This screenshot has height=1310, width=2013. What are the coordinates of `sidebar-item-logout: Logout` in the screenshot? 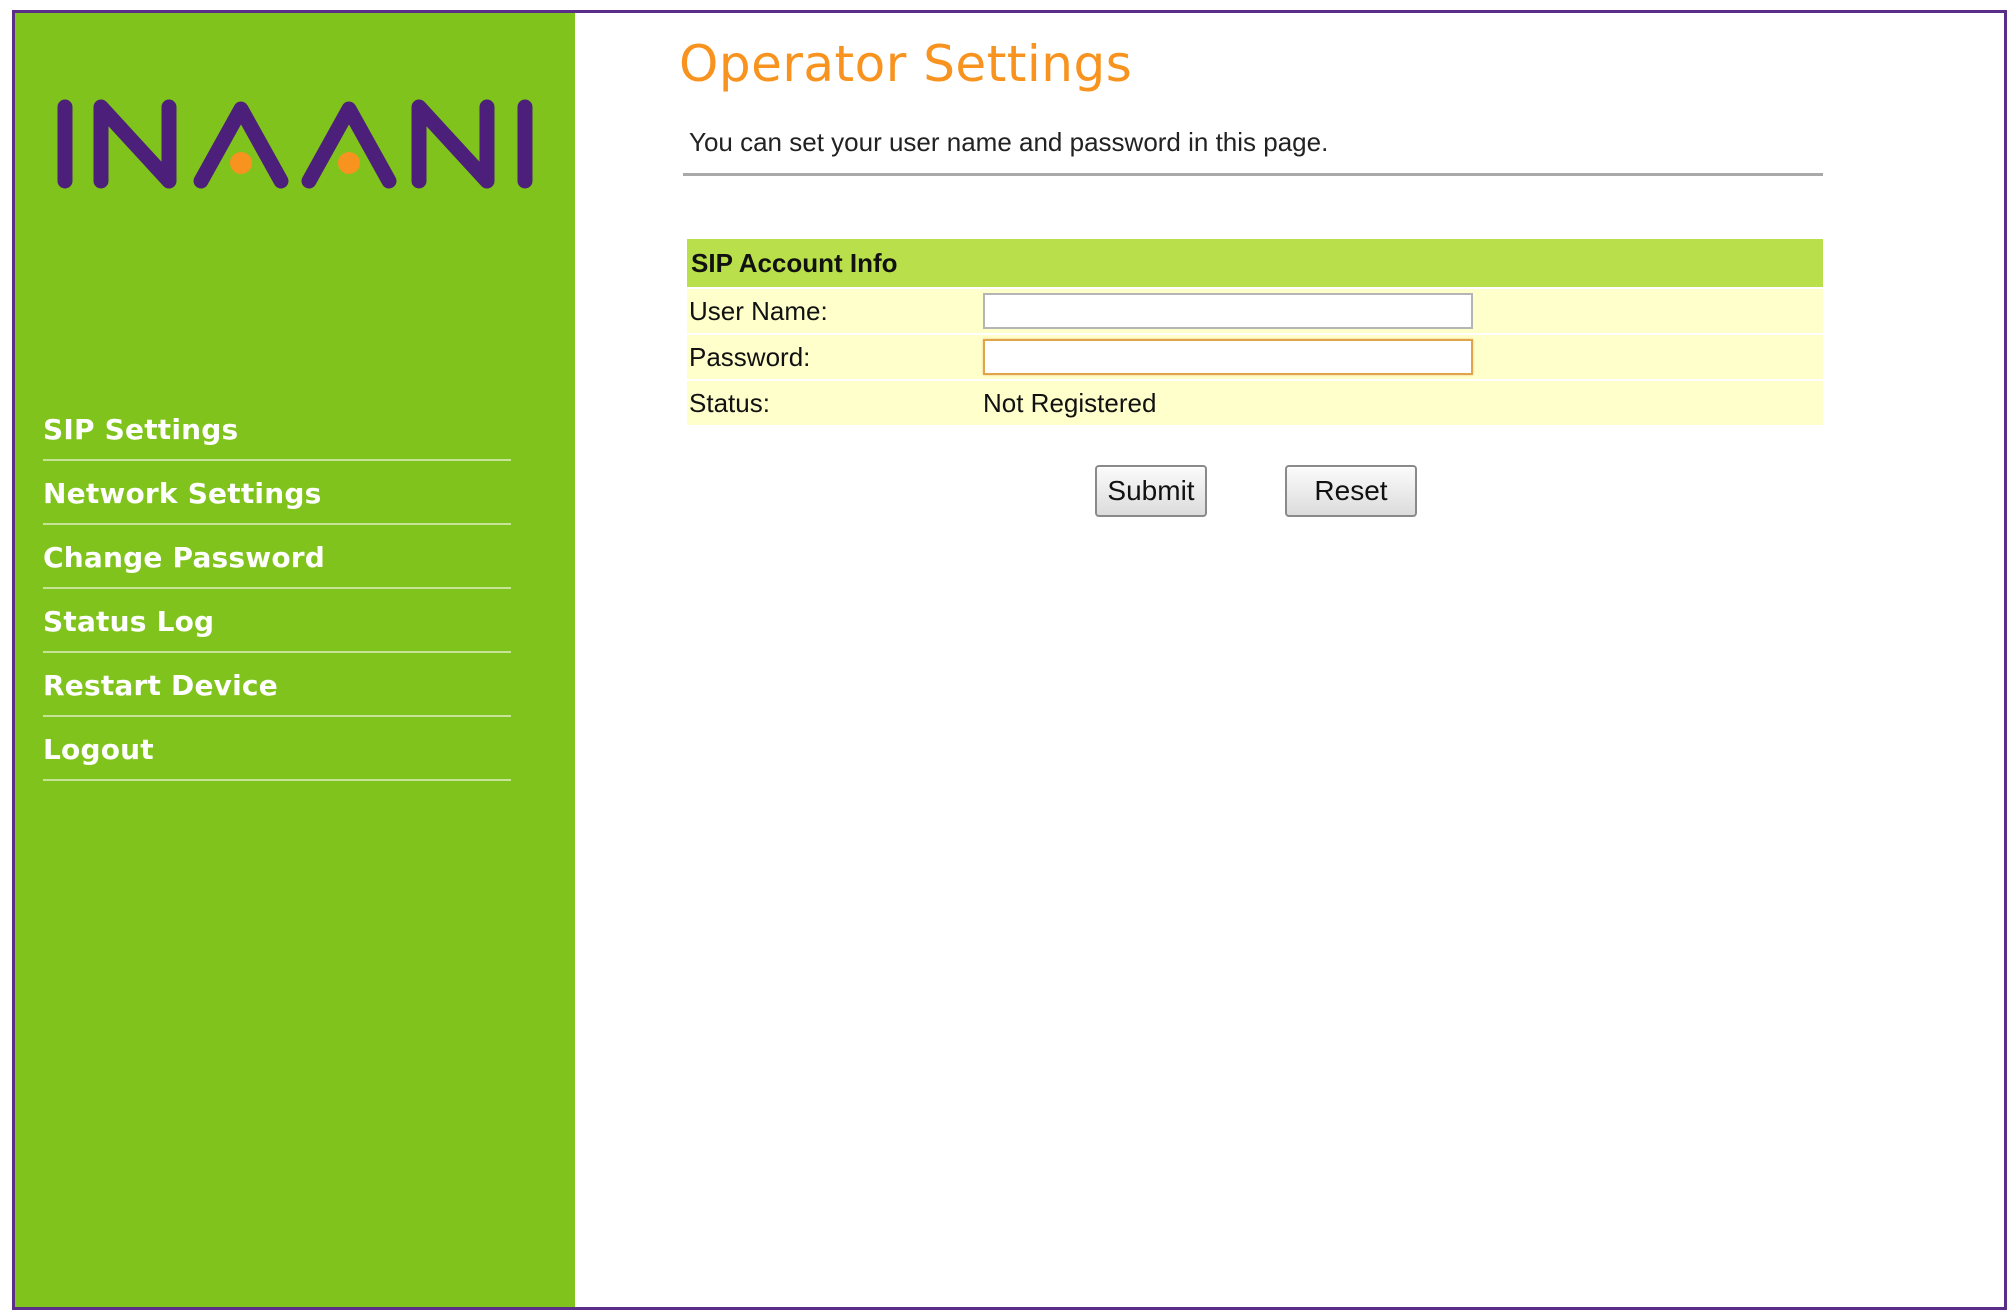 It's located at (277, 750).